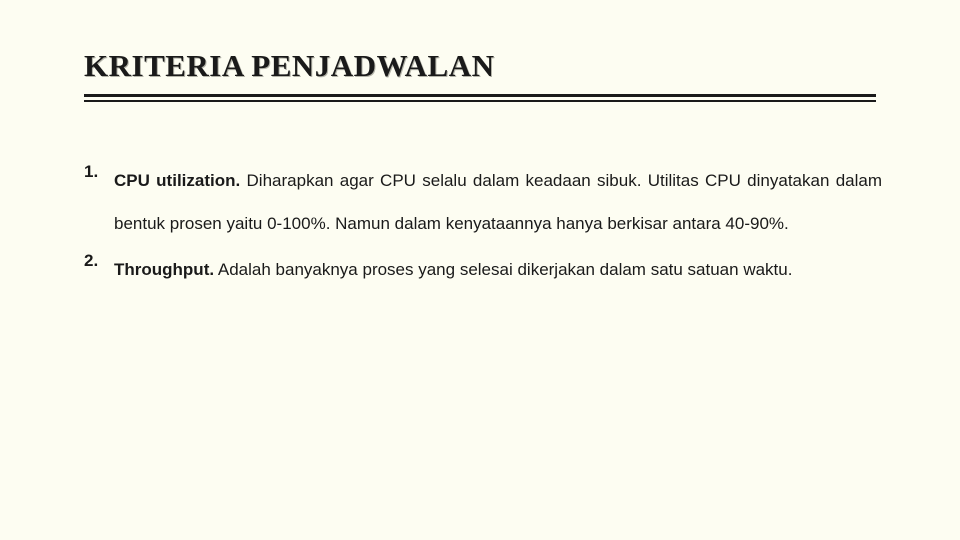 This screenshot has height=540, width=960. What do you see at coordinates (91, 260) in the screenshot?
I see `list-item-number: 2.` at bounding box center [91, 260].